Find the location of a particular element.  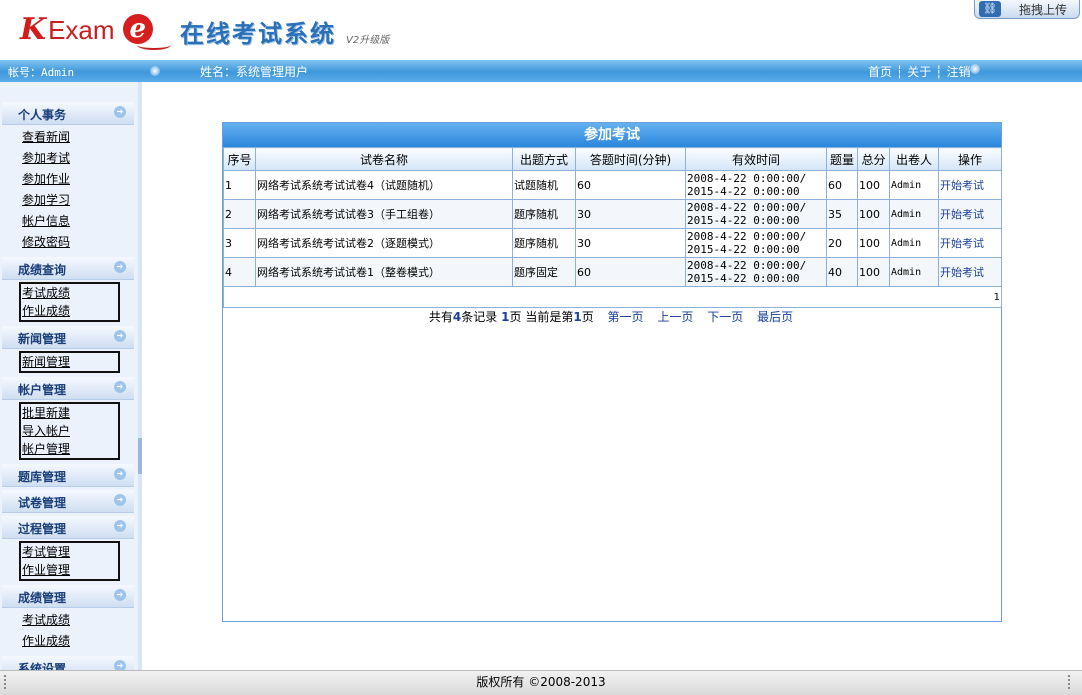

section-title: 成绩查询 is located at coordinates (42, 270).